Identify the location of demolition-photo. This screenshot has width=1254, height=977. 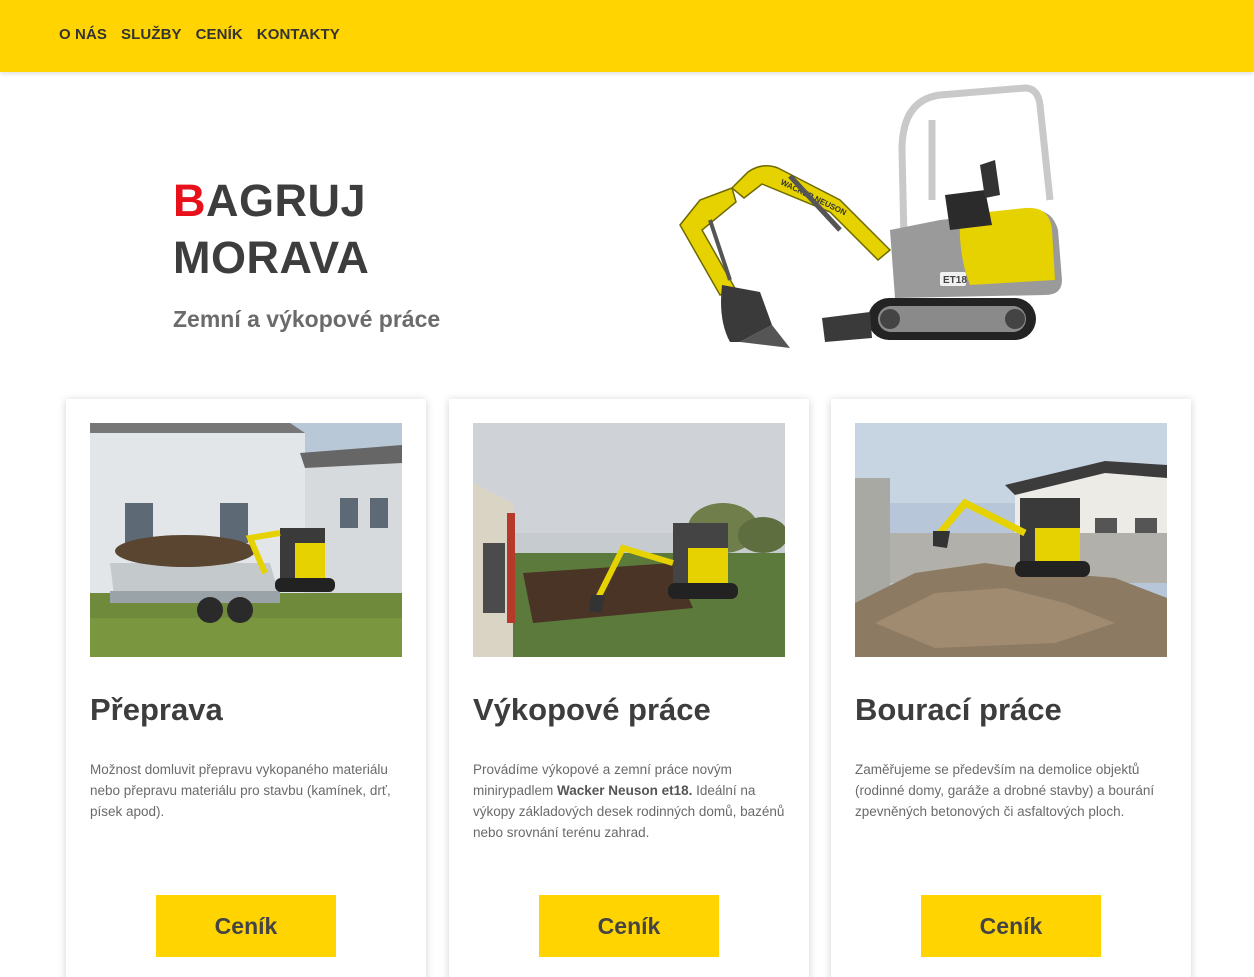
(1011, 540).